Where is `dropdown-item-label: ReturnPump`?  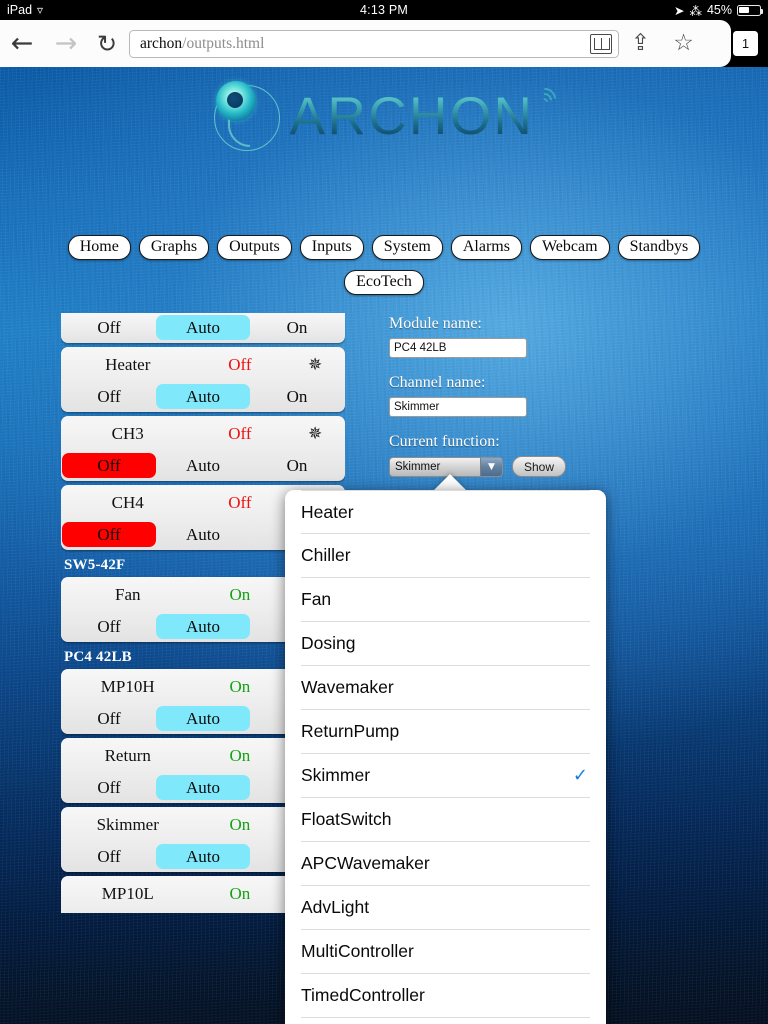 dropdown-item-label: ReturnPump is located at coordinates (445, 731).